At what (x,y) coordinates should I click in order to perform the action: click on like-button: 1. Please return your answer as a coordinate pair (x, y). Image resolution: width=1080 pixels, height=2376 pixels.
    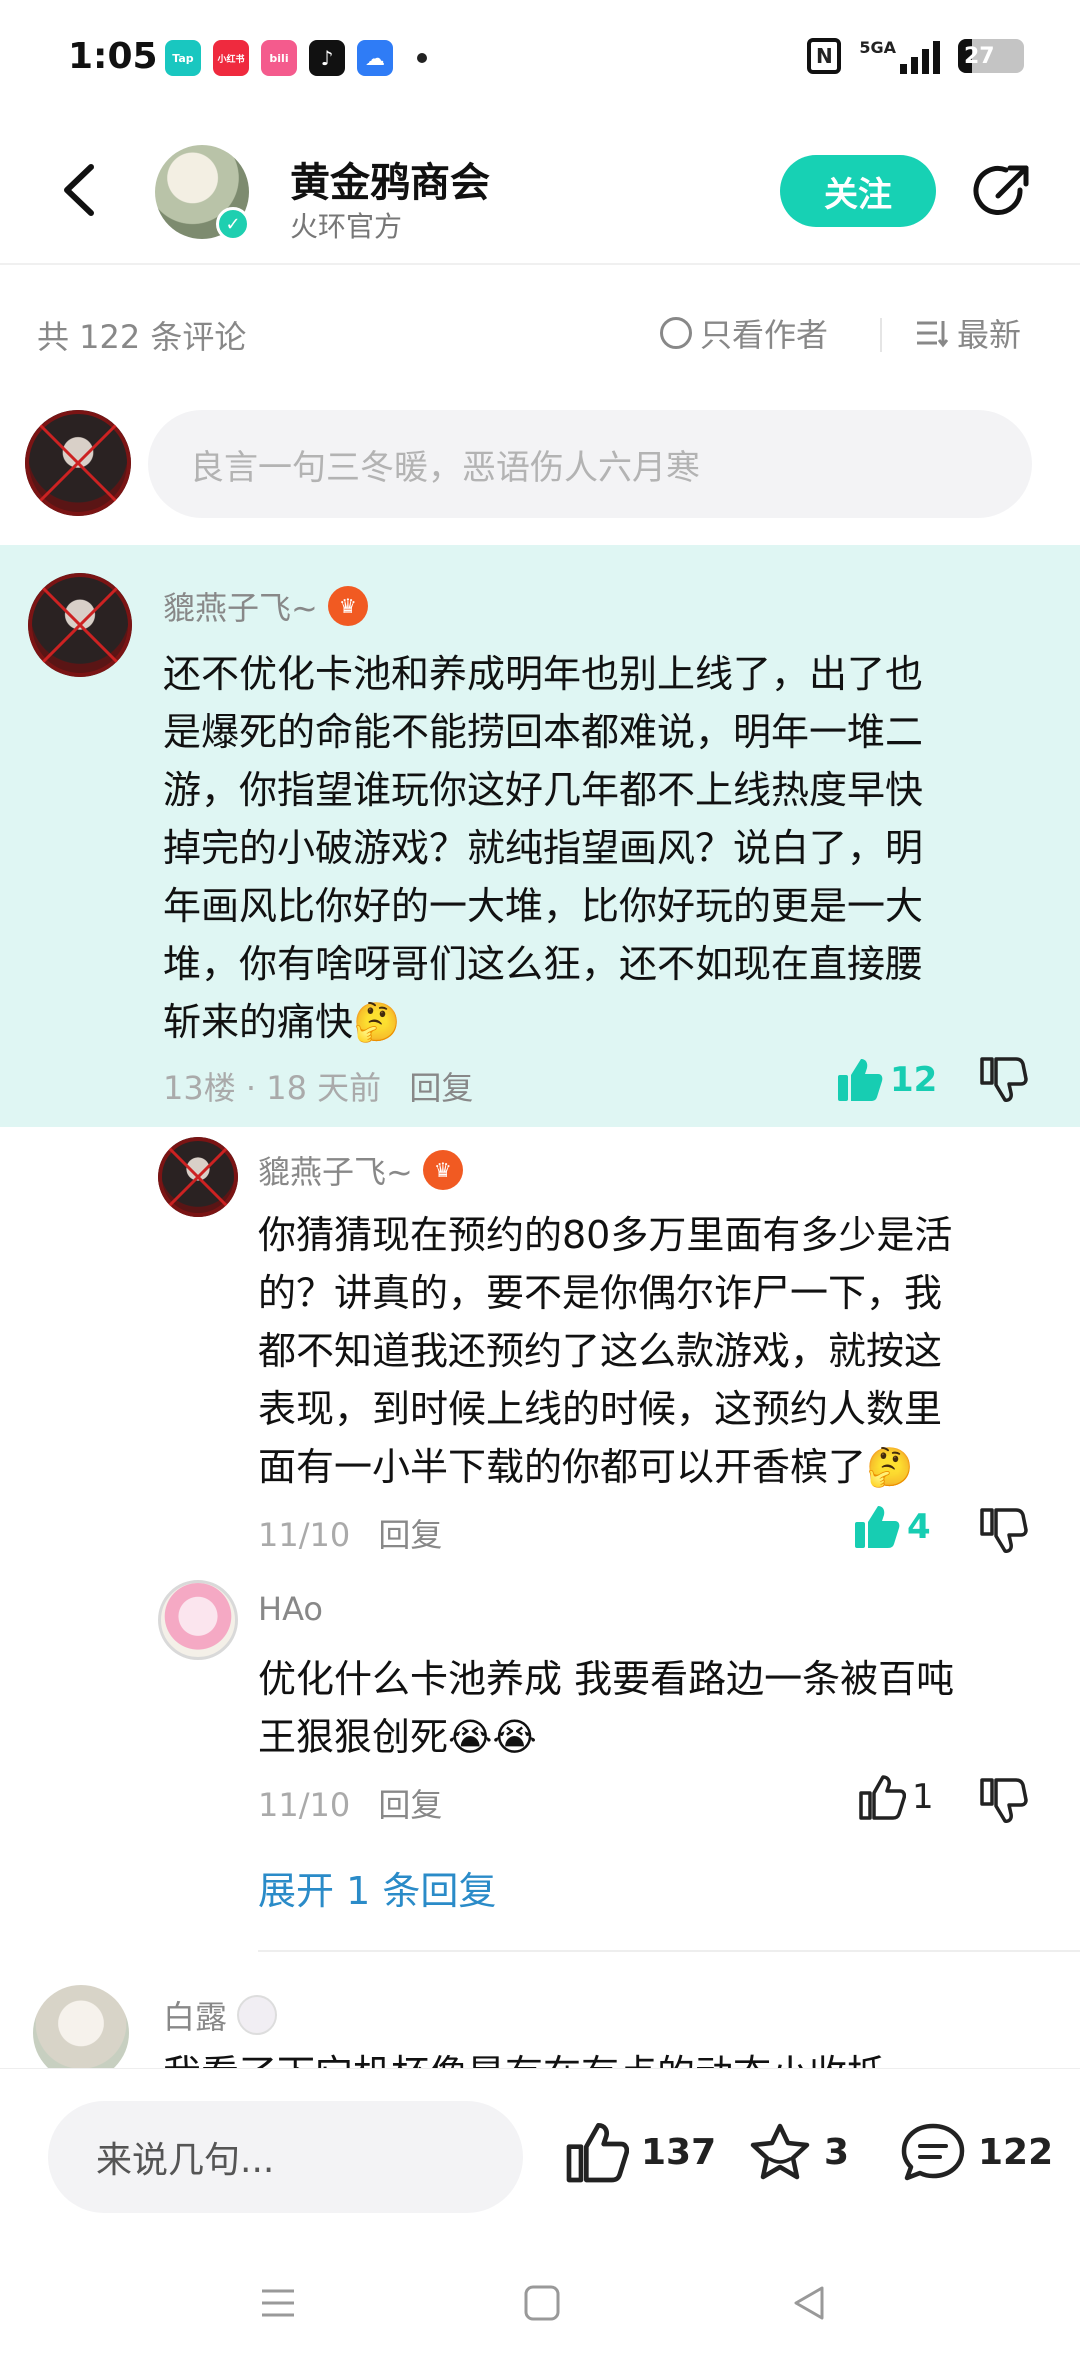
    Looking at the image, I should click on (896, 1797).